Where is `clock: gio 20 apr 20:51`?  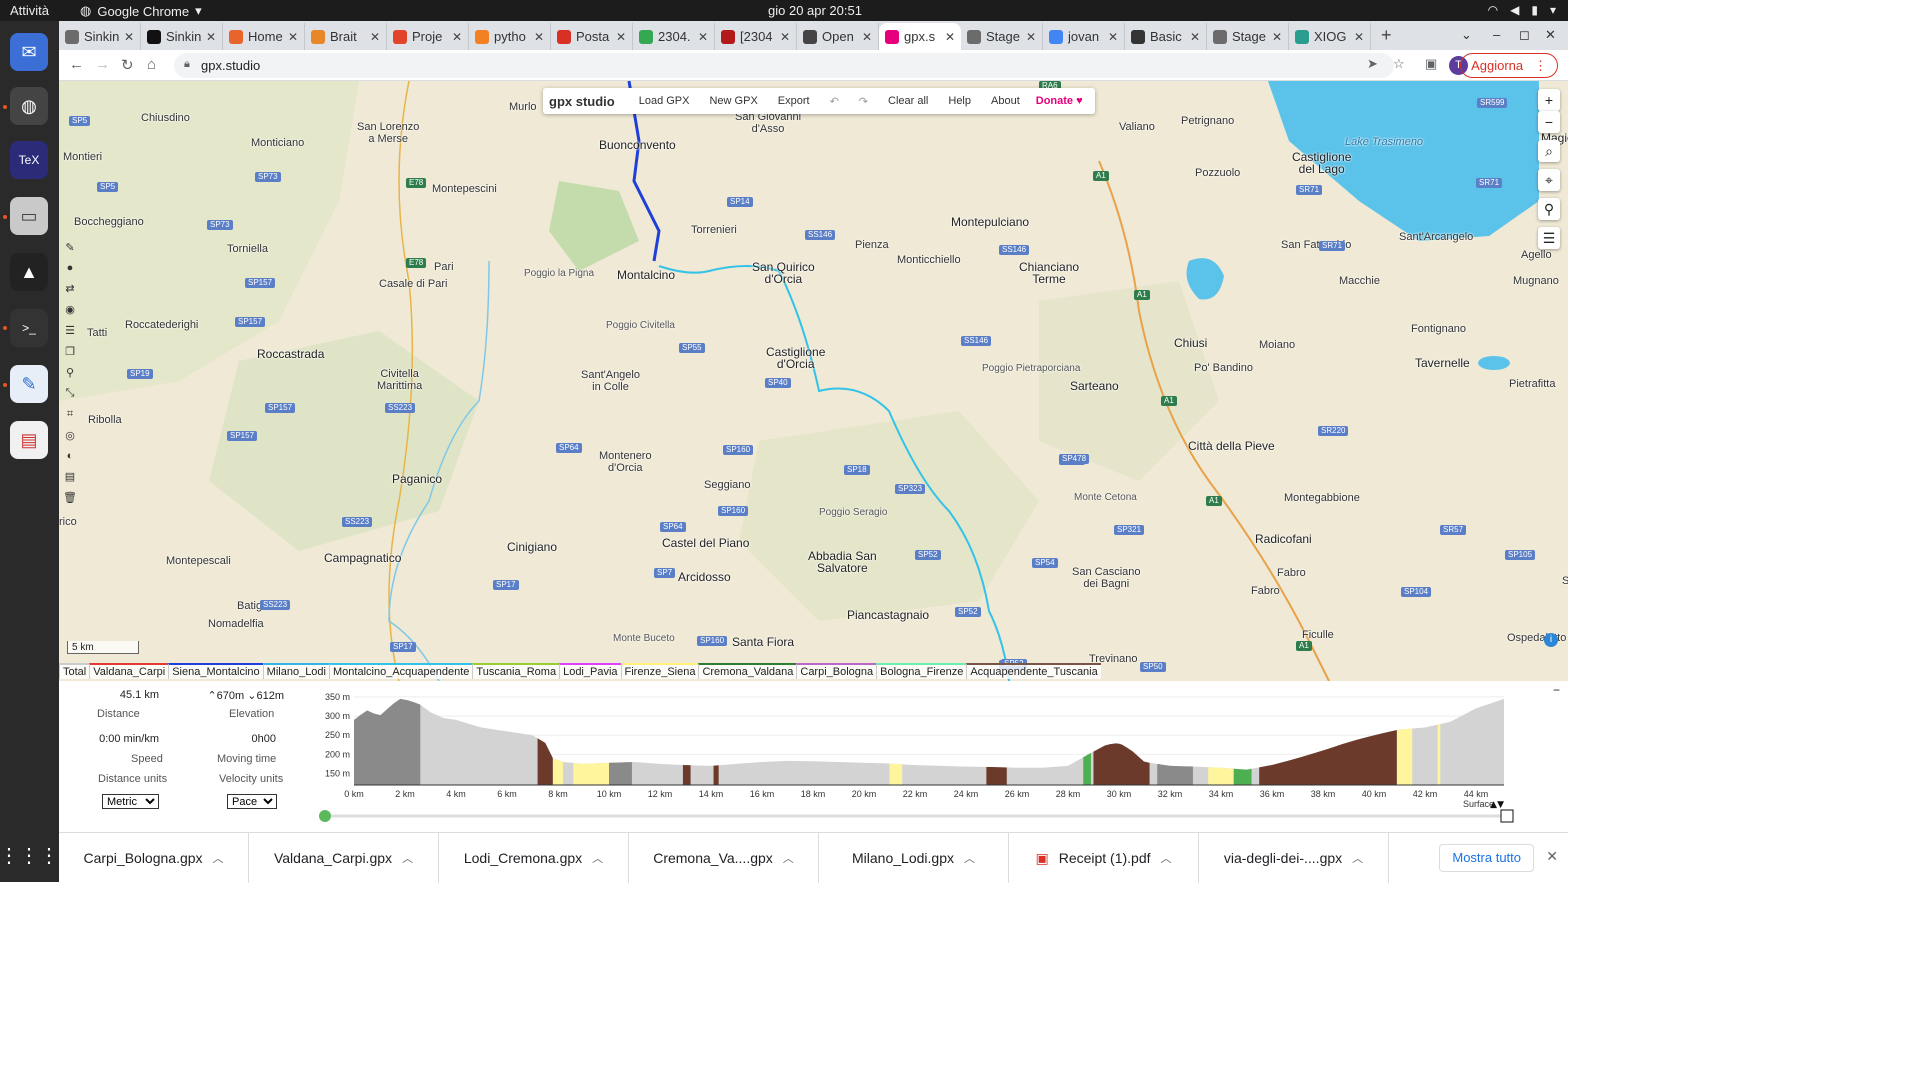 clock: gio 20 apr 20:51 is located at coordinates (815, 10).